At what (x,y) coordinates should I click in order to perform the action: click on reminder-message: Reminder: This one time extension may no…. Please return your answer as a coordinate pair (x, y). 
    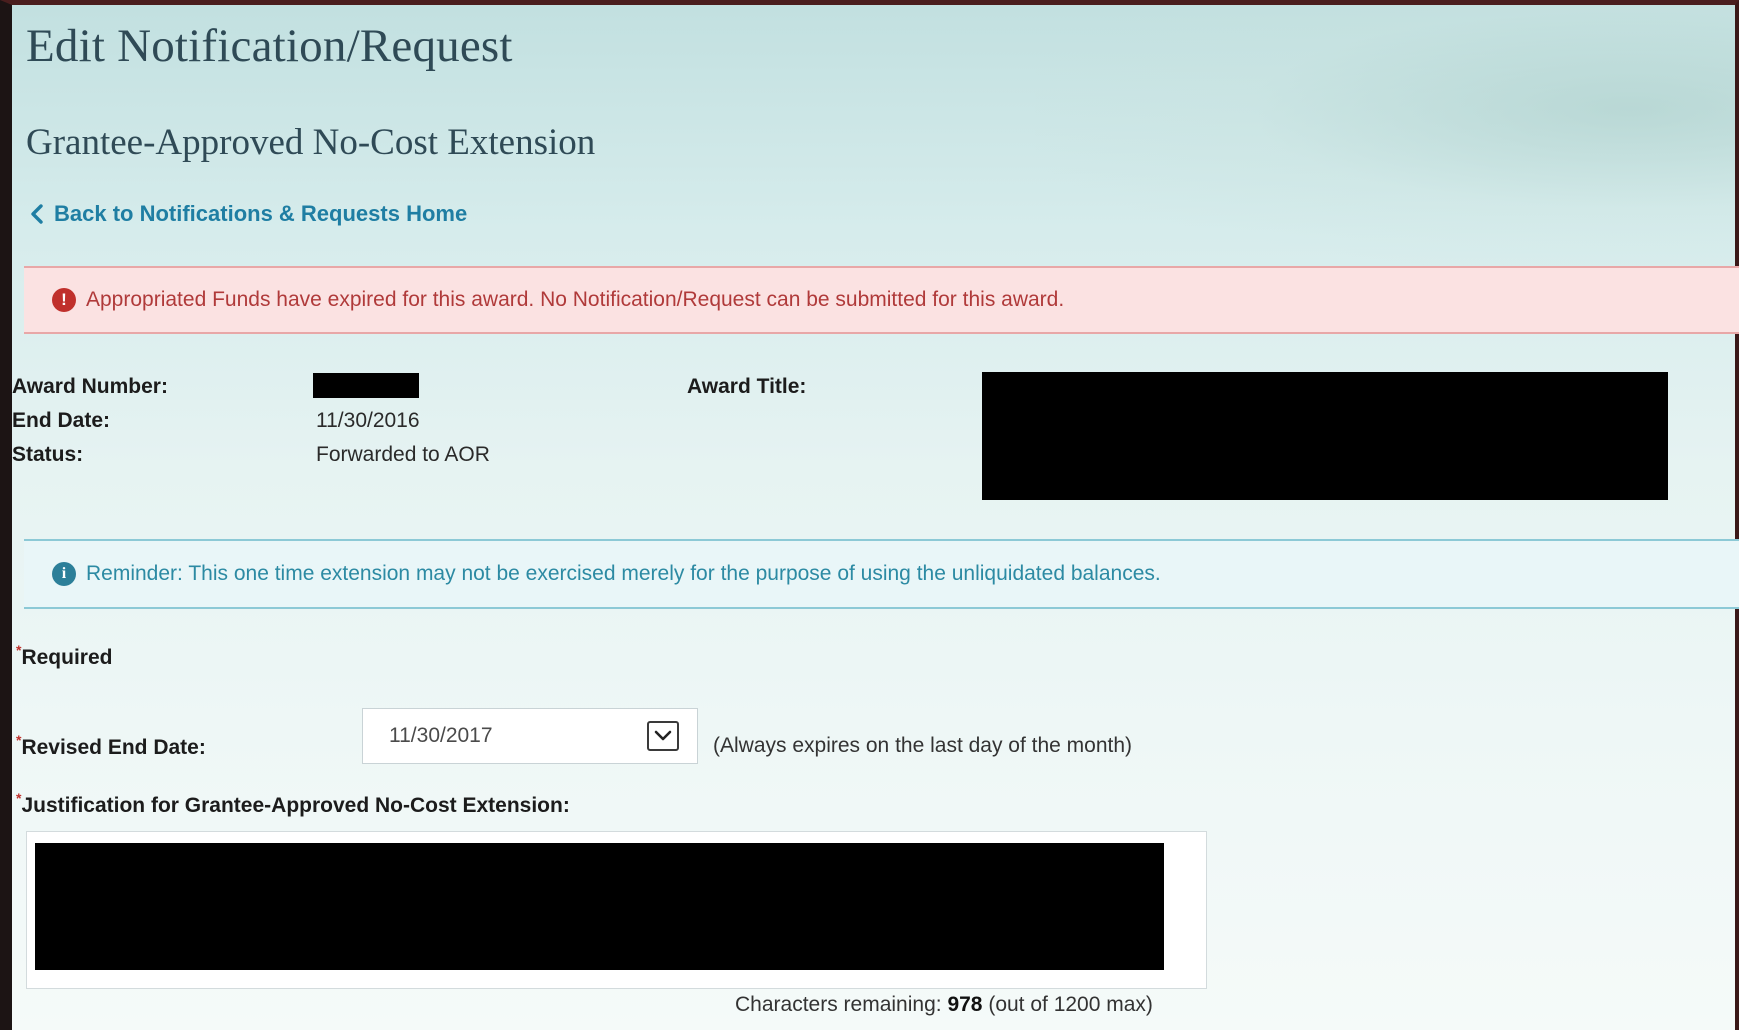
    Looking at the image, I should click on (623, 573).